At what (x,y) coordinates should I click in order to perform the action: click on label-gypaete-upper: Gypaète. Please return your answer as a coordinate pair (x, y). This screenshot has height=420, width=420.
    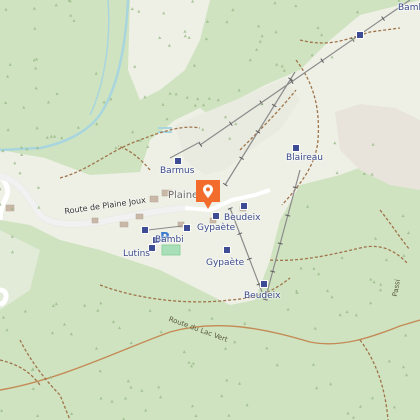
    Looking at the image, I should click on (216, 228).